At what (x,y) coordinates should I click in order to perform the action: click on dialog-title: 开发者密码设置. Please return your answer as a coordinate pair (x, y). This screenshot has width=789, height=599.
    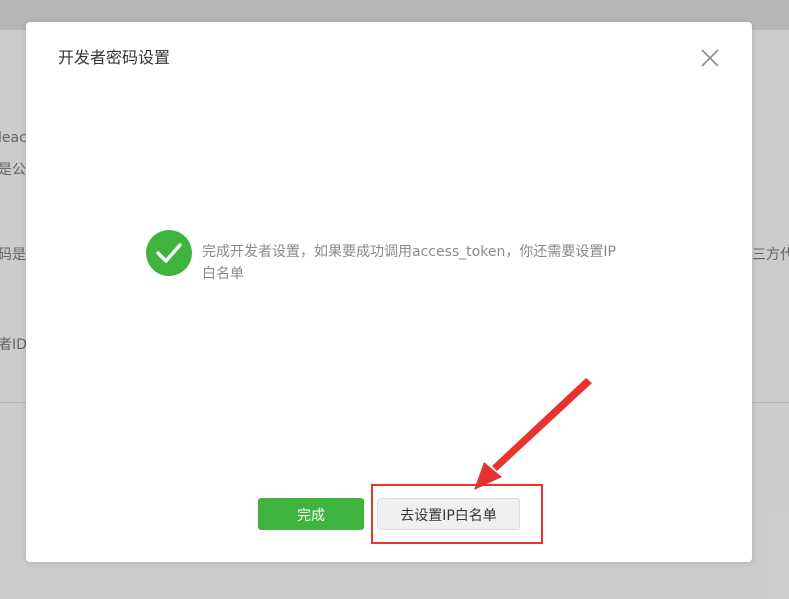
    Looking at the image, I should click on (114, 57).